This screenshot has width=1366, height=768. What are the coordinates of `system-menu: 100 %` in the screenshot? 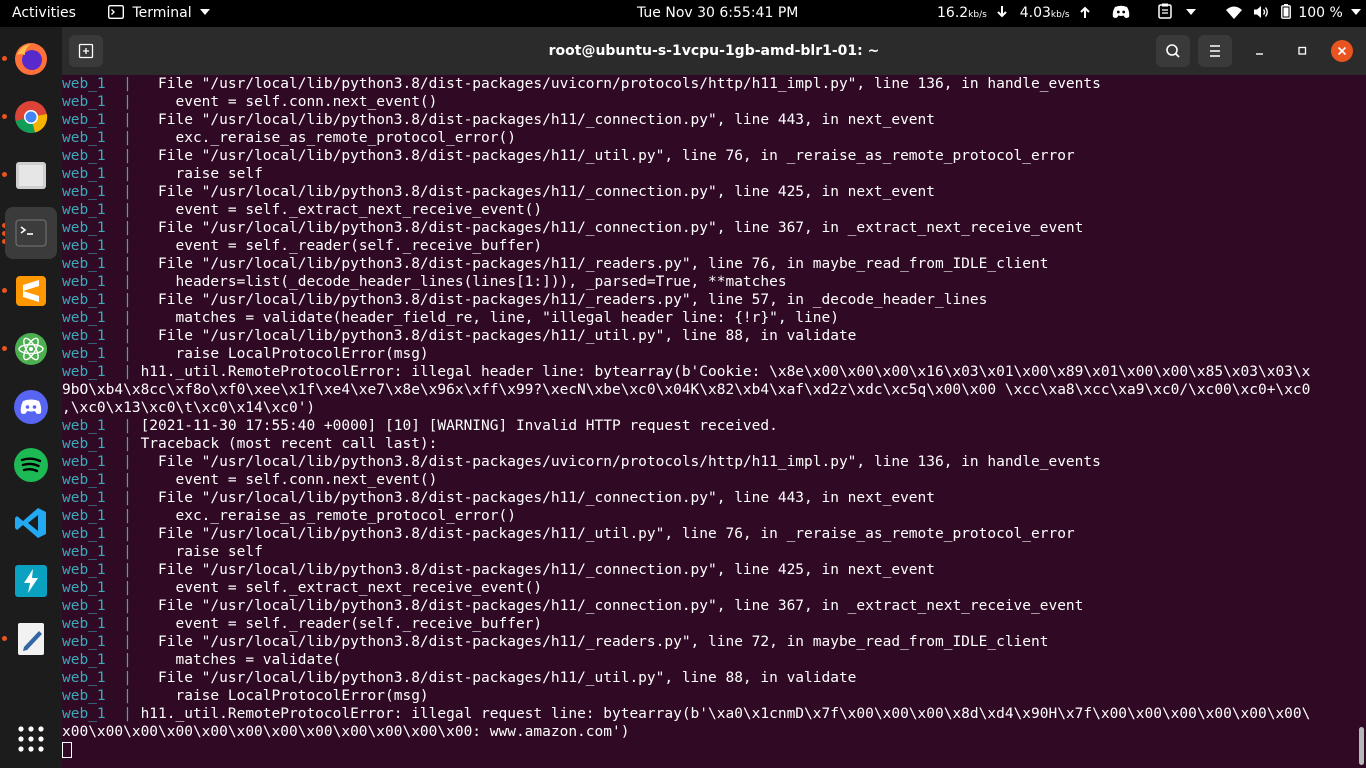 It's located at (1294, 13).